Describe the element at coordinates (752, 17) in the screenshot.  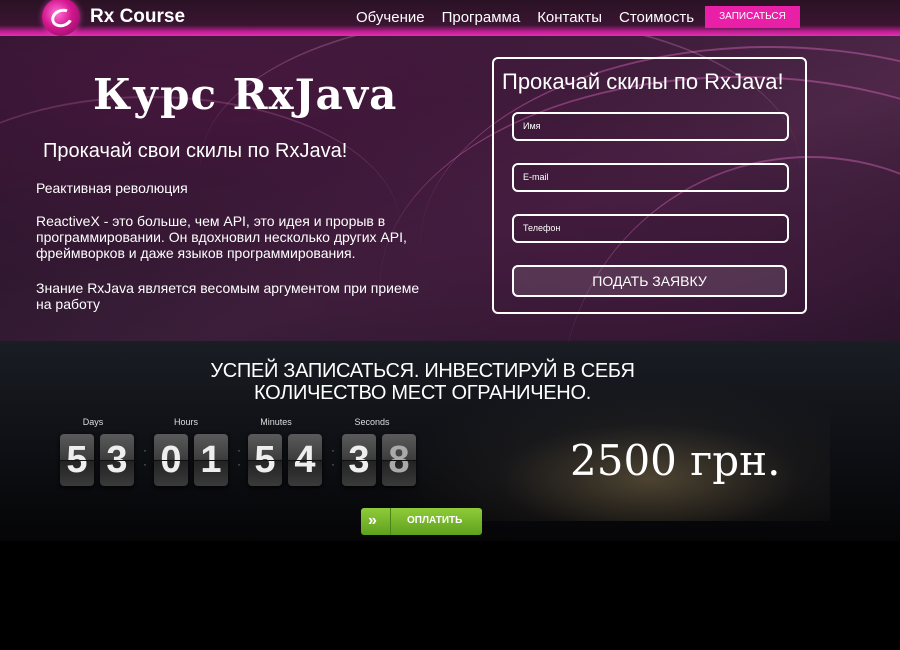
I see `signup-button: ЗАПИСАТЬСЯ` at that location.